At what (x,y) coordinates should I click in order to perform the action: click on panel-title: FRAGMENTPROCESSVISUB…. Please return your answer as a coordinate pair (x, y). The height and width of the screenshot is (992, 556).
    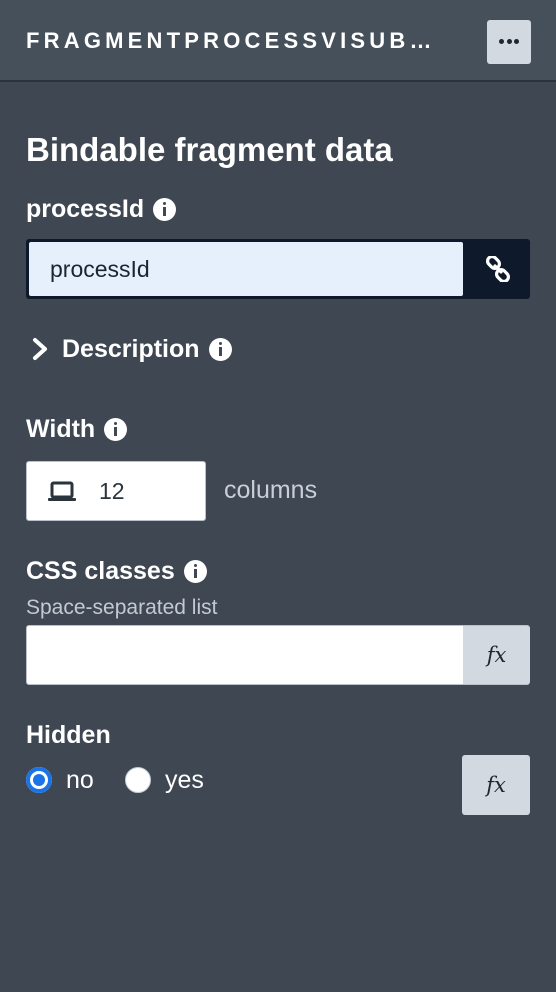
    Looking at the image, I should click on (231, 40).